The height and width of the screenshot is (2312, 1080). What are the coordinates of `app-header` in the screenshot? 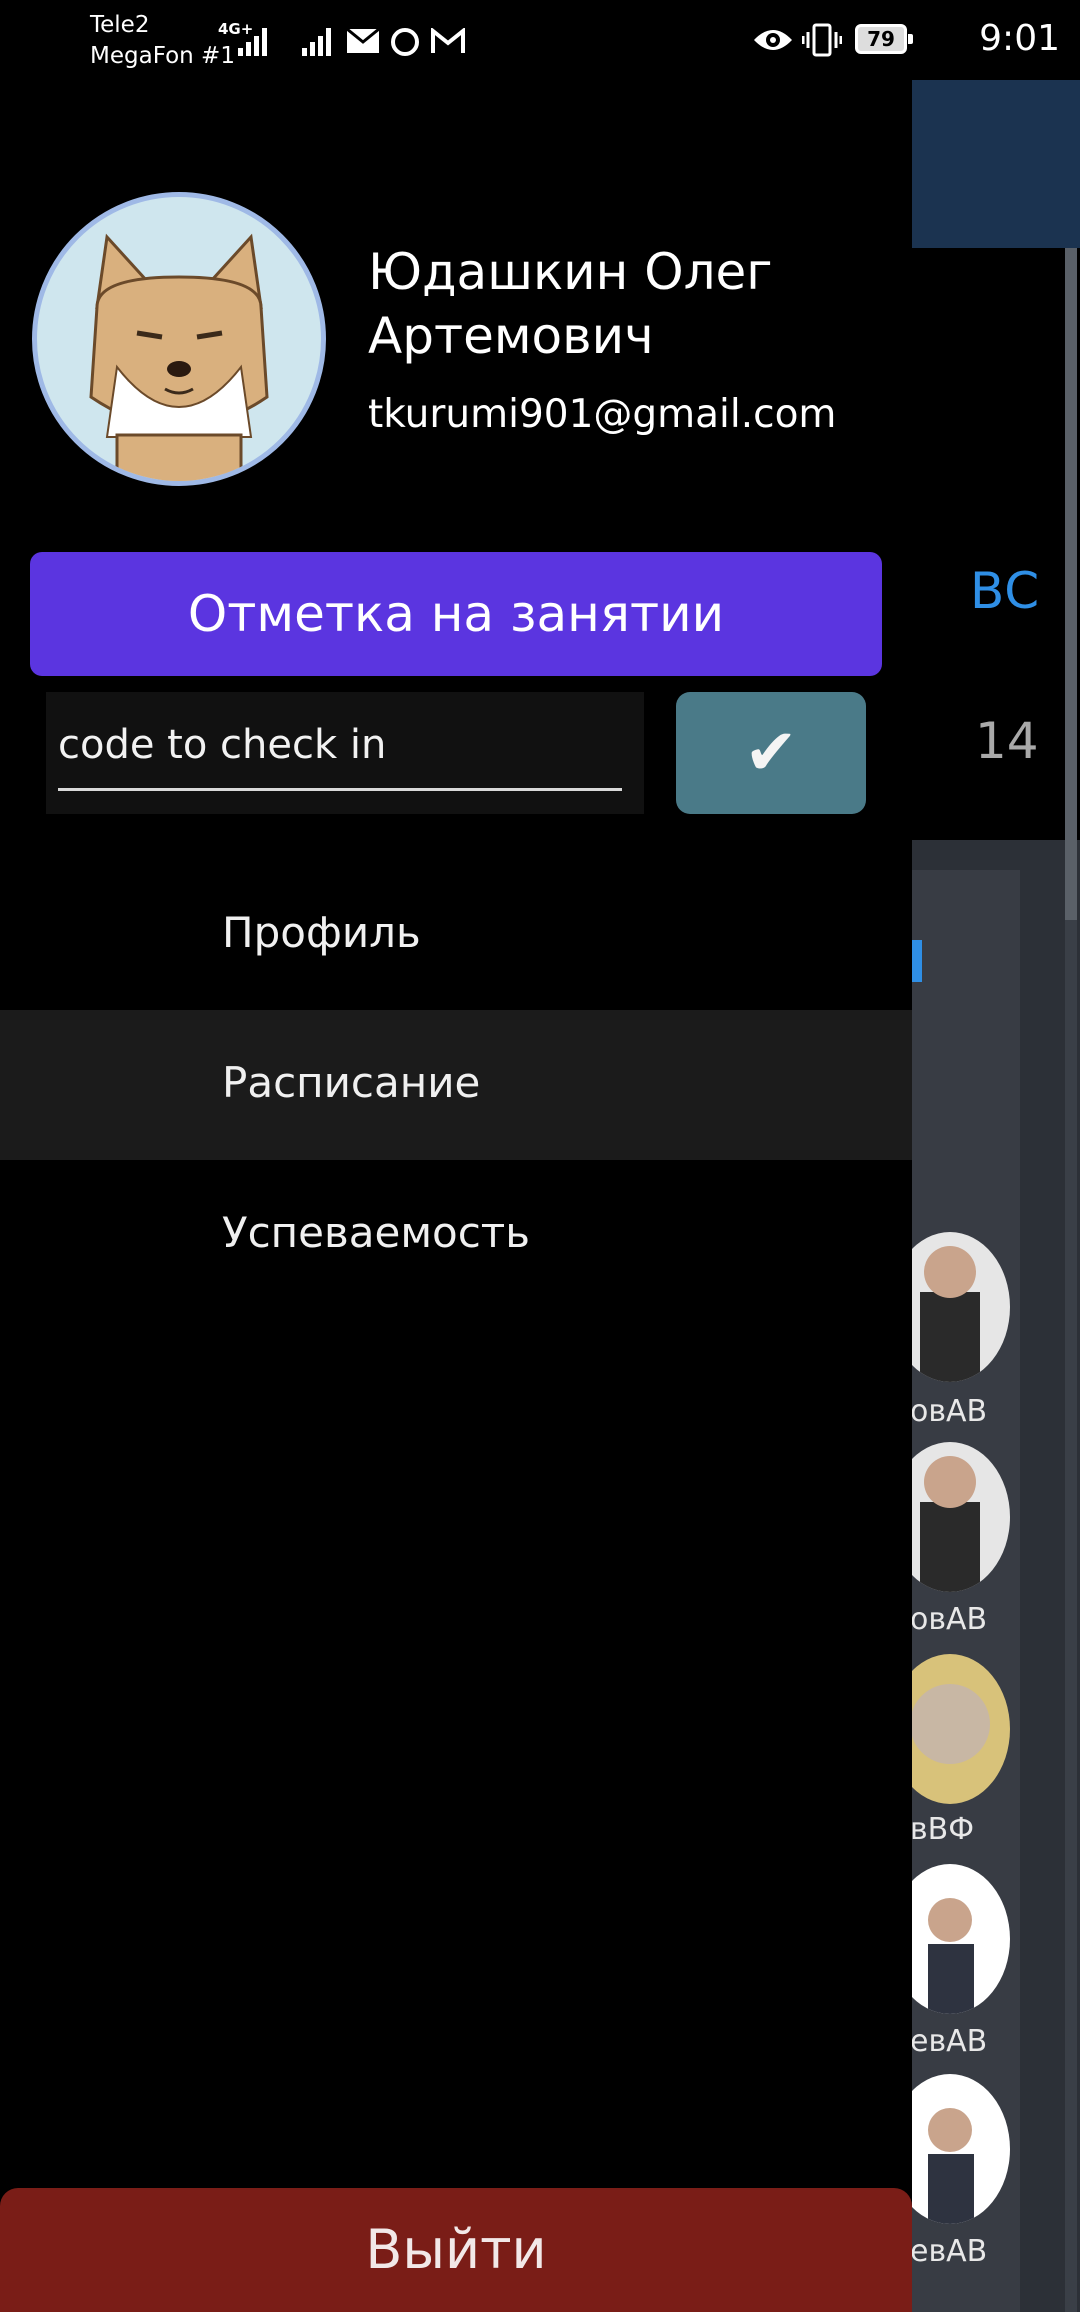 It's located at (995, 164).